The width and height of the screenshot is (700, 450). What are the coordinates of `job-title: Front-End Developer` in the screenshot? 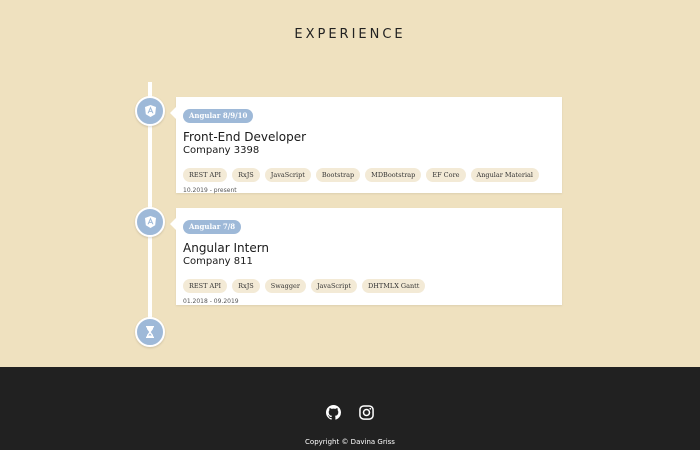 It's located at (245, 137).